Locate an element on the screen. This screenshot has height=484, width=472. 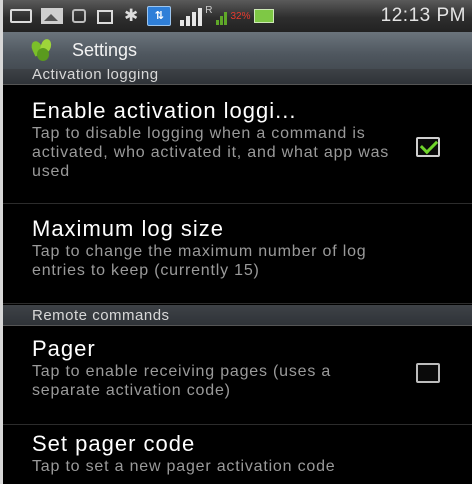
status-time: 12:13 PM is located at coordinates (423, 15).